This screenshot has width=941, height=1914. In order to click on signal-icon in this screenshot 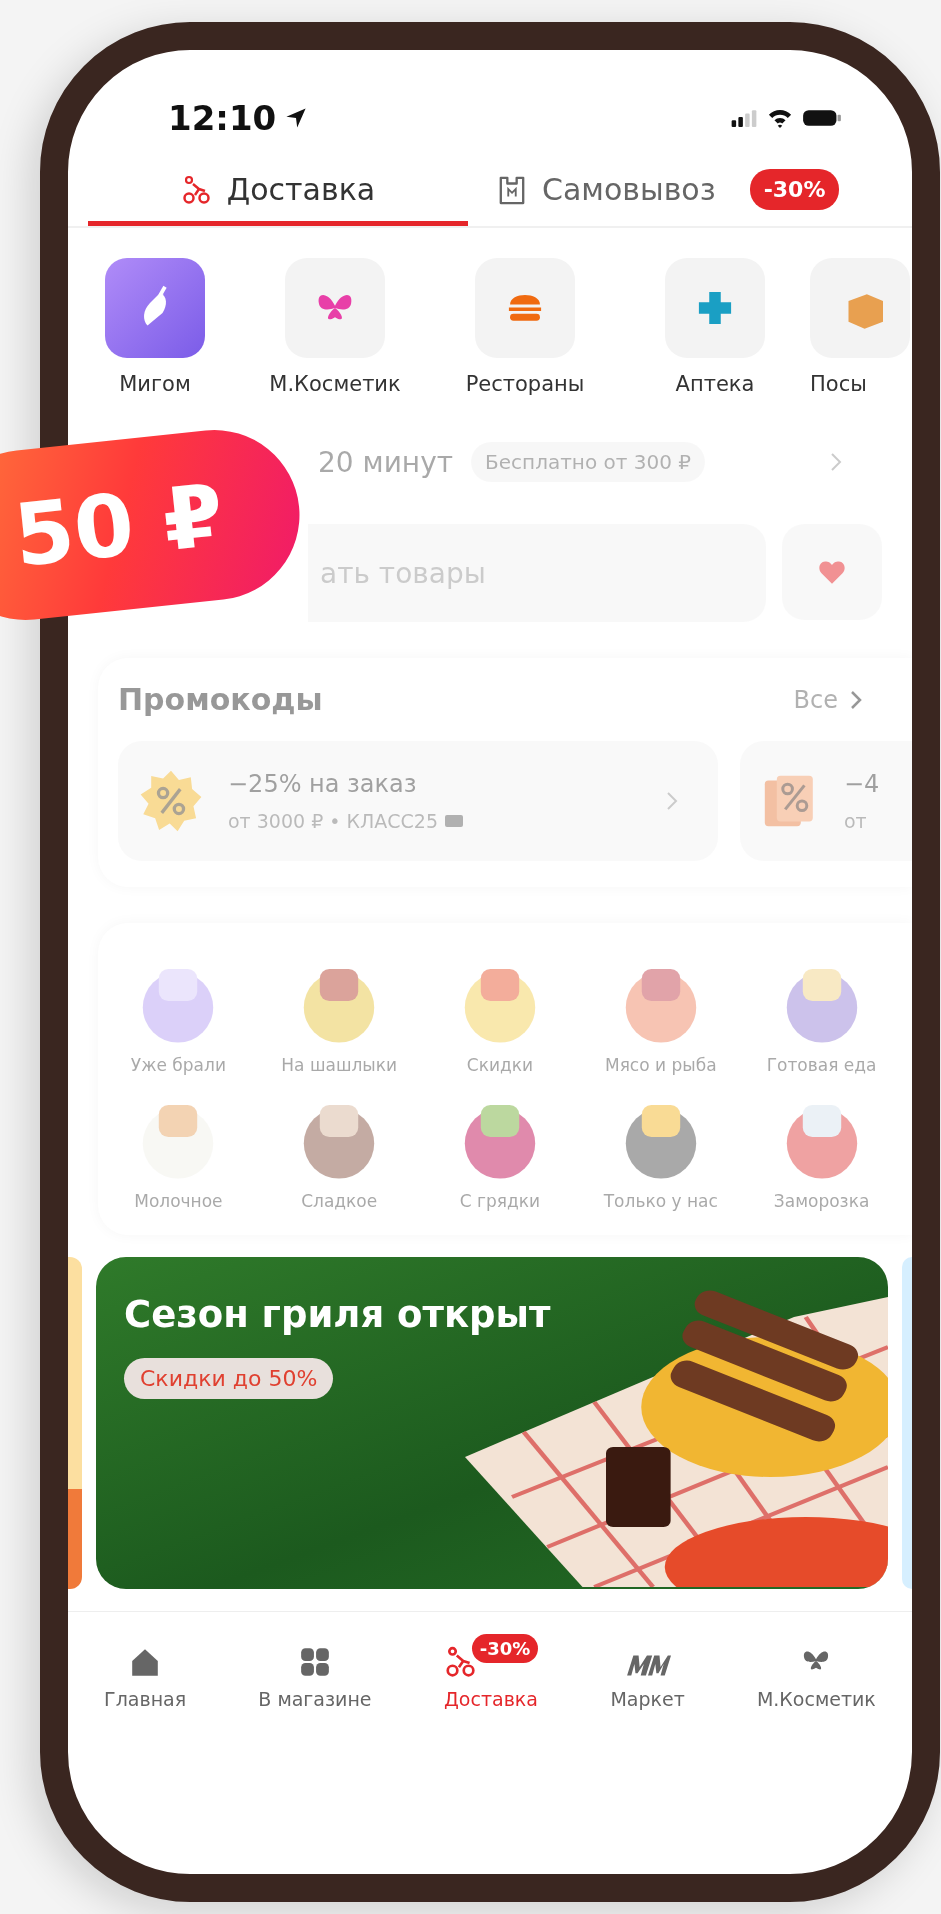, I will do `click(744, 118)`.